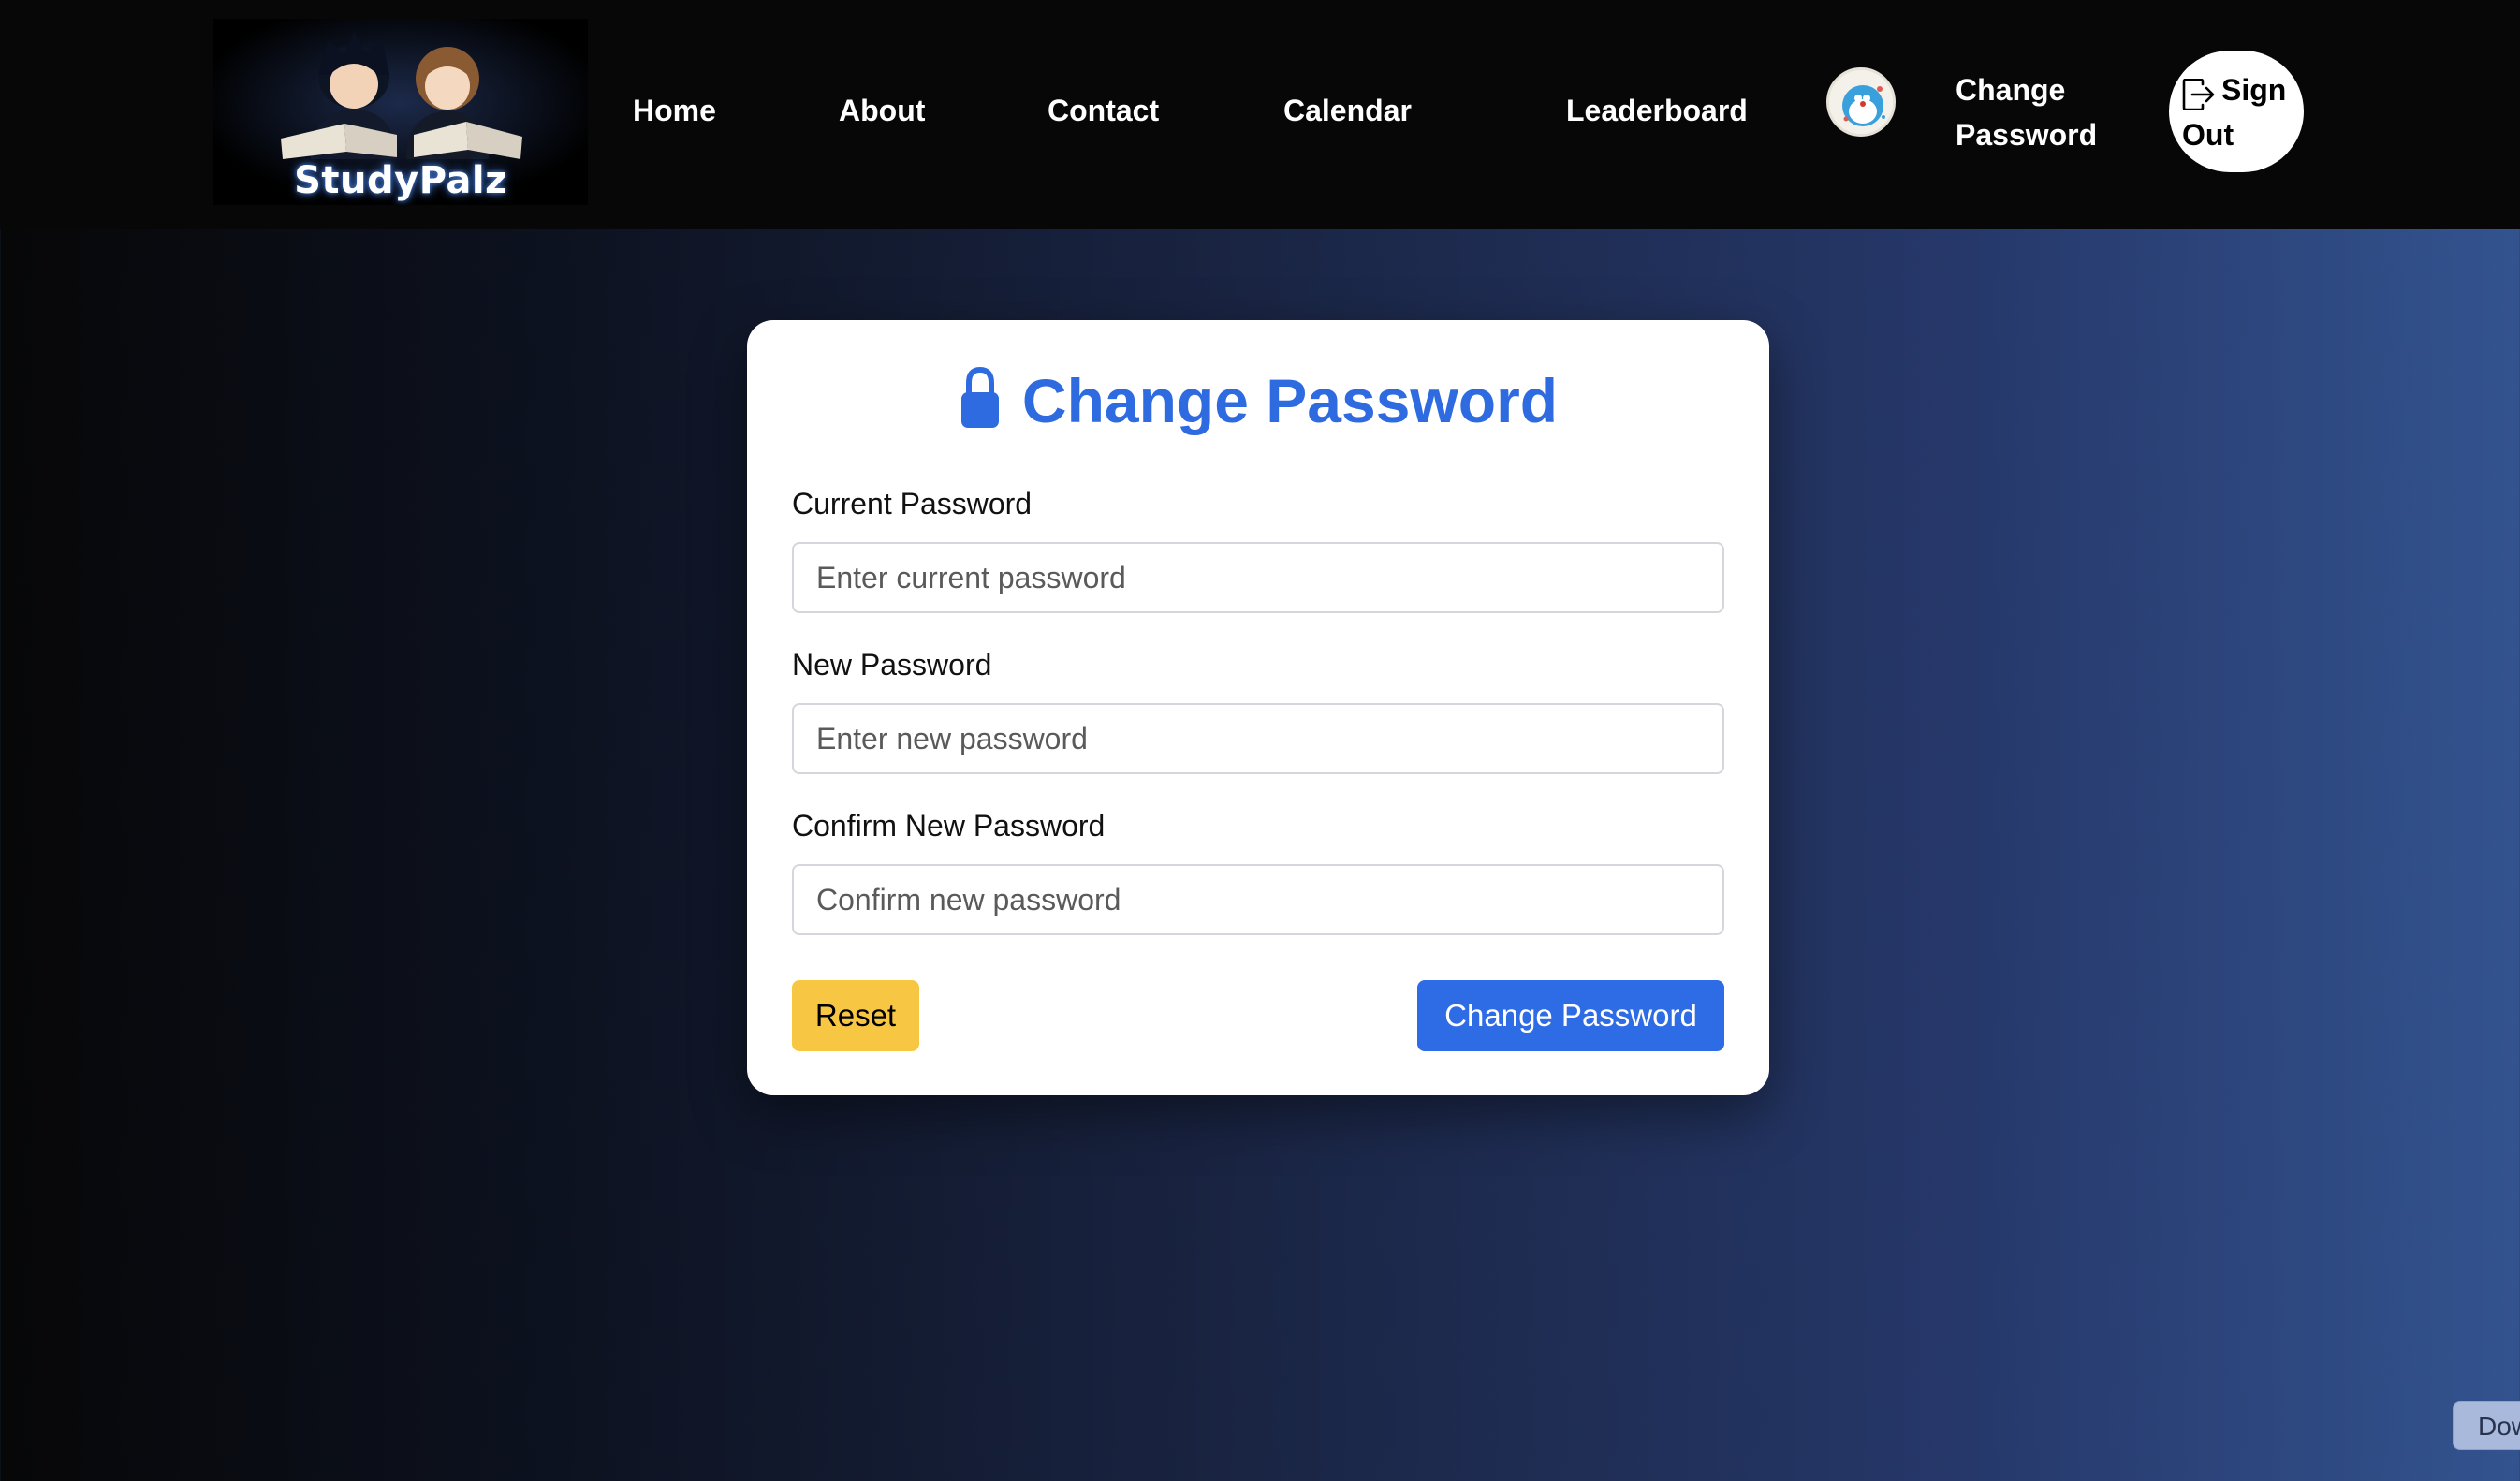 This screenshot has width=2520, height=1481. Describe the element at coordinates (2486, 1425) in the screenshot. I see `partial-corner-button: Dow` at that location.